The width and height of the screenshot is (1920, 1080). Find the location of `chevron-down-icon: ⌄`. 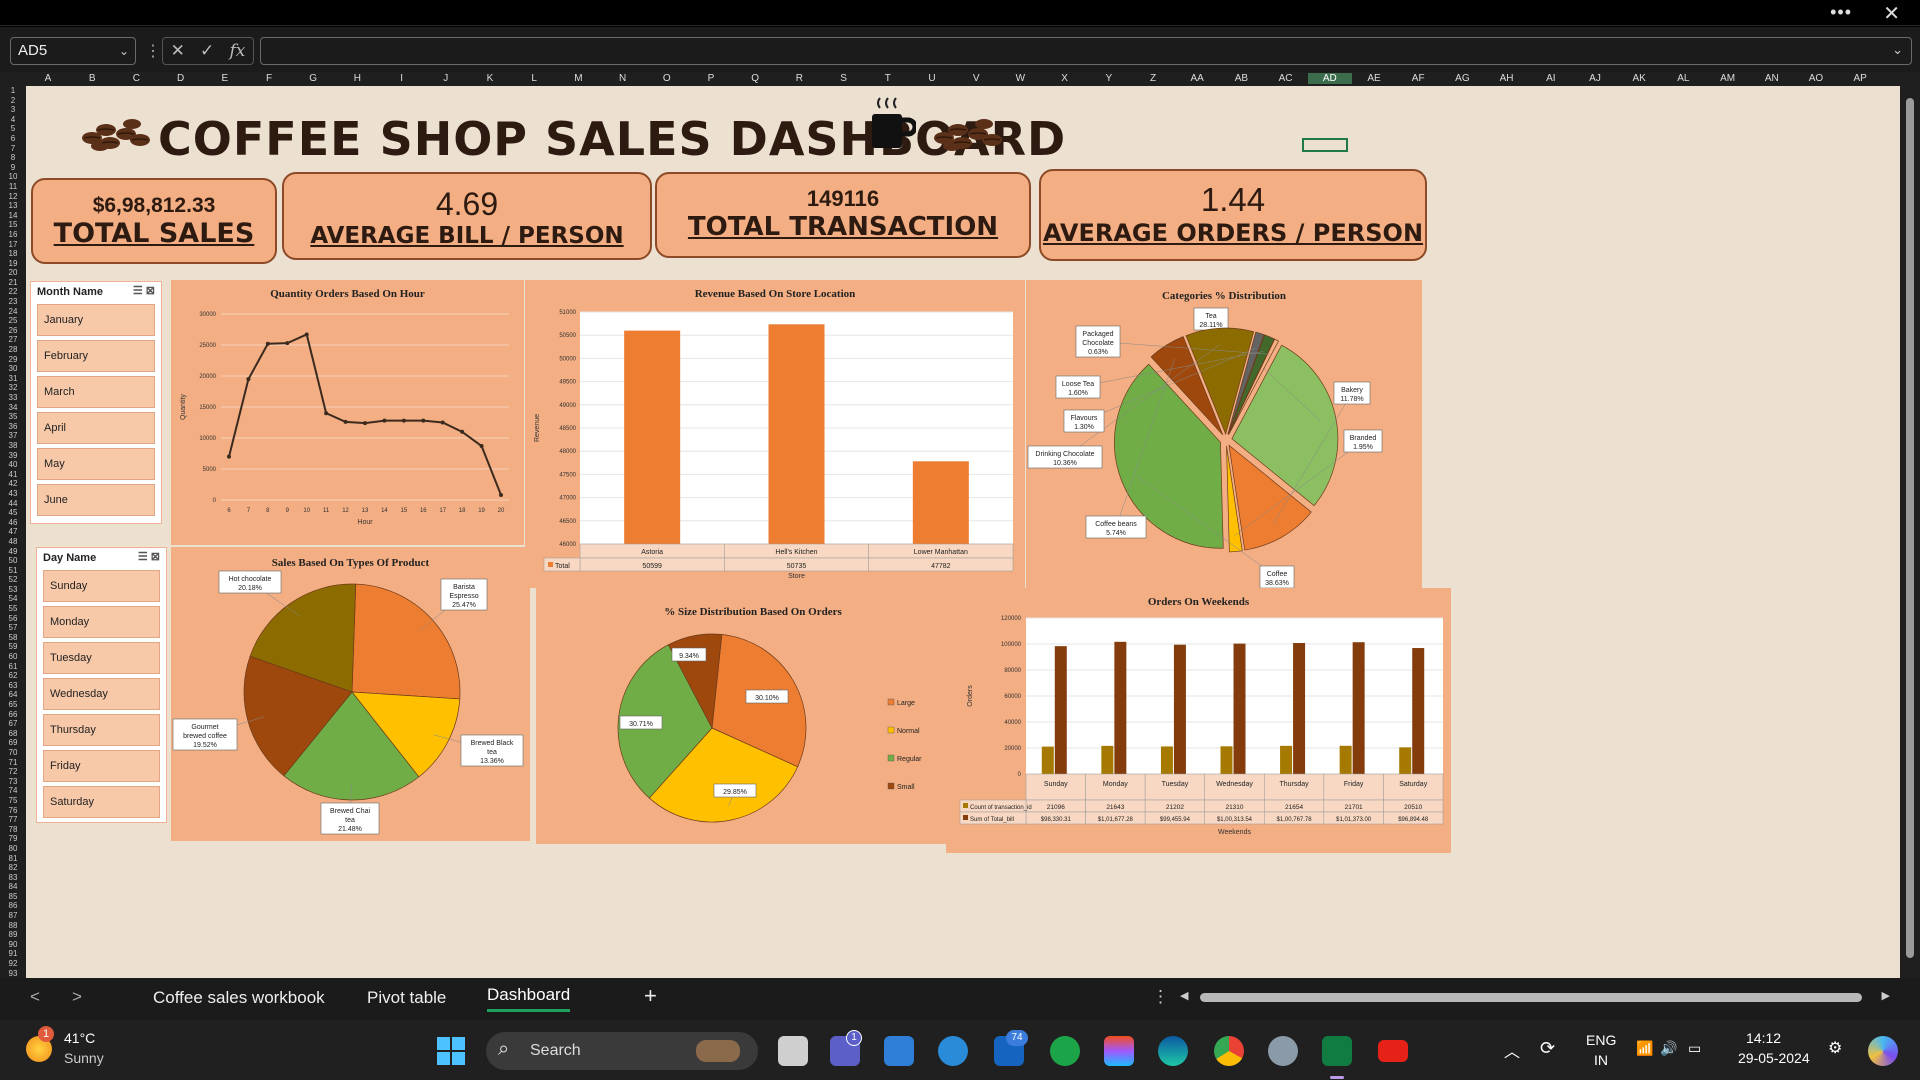

chevron-down-icon: ⌄ is located at coordinates (124, 51).